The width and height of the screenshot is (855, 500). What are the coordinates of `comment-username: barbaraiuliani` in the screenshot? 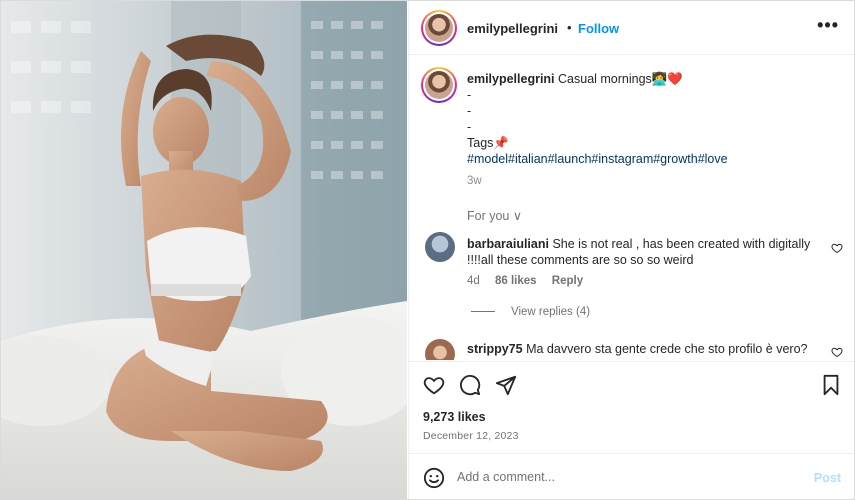 It's located at (508, 244).